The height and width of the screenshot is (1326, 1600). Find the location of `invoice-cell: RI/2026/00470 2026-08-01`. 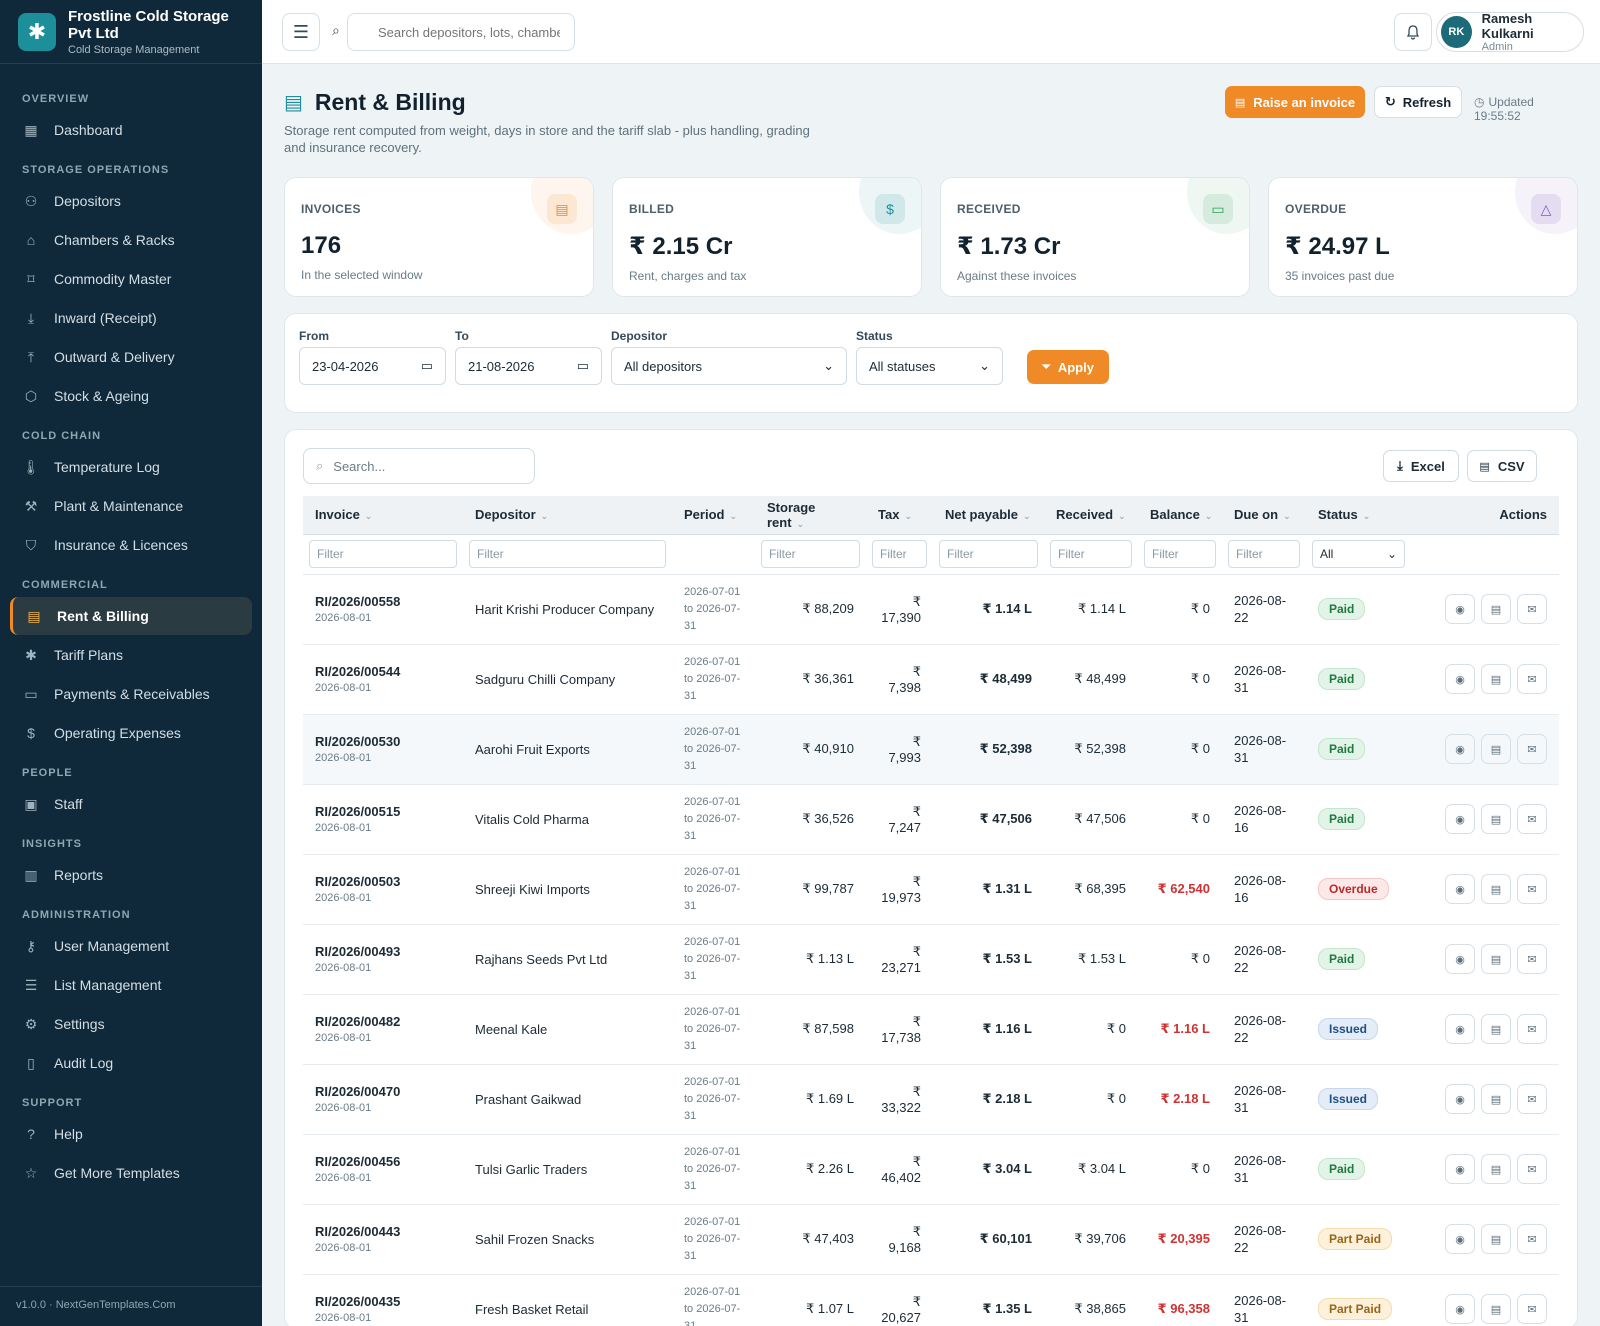

invoice-cell: RI/2026/00470 2026-08-01 is located at coordinates (383, 1099).